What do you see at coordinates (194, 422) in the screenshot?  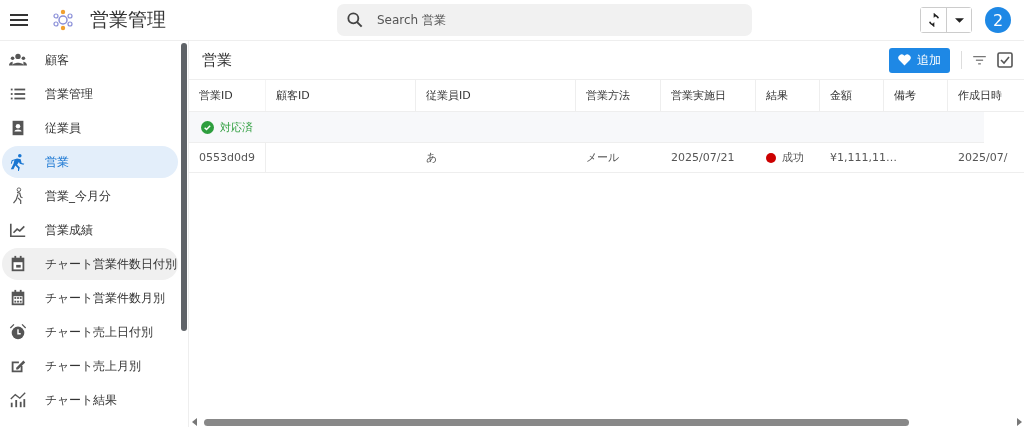 I see `scroll-left-icon` at bounding box center [194, 422].